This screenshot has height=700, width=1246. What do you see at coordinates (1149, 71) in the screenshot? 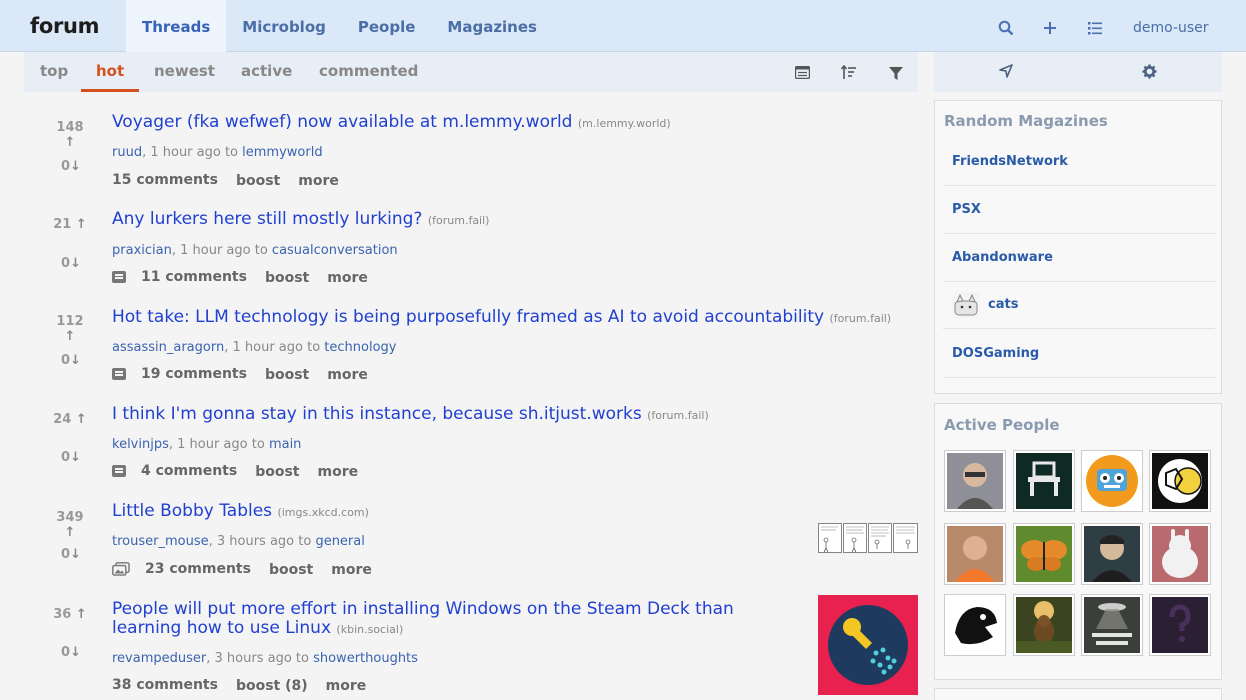
I see `gear-icon` at bounding box center [1149, 71].